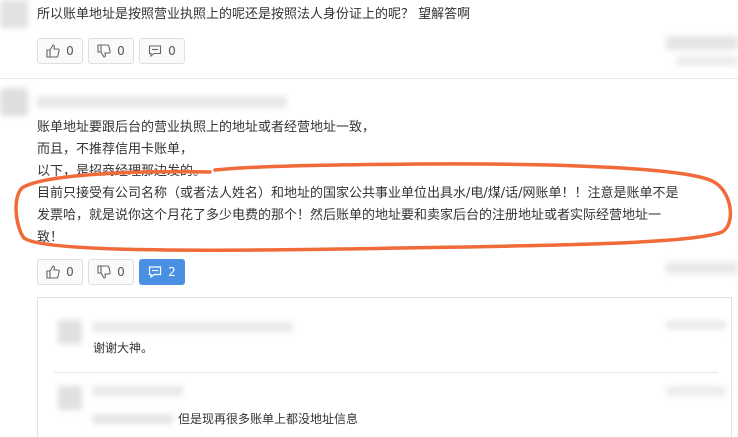 This screenshot has width=738, height=437. What do you see at coordinates (268, 419) in the screenshot?
I see `reply-text: 但是现再很多账单上都没地址信息` at bounding box center [268, 419].